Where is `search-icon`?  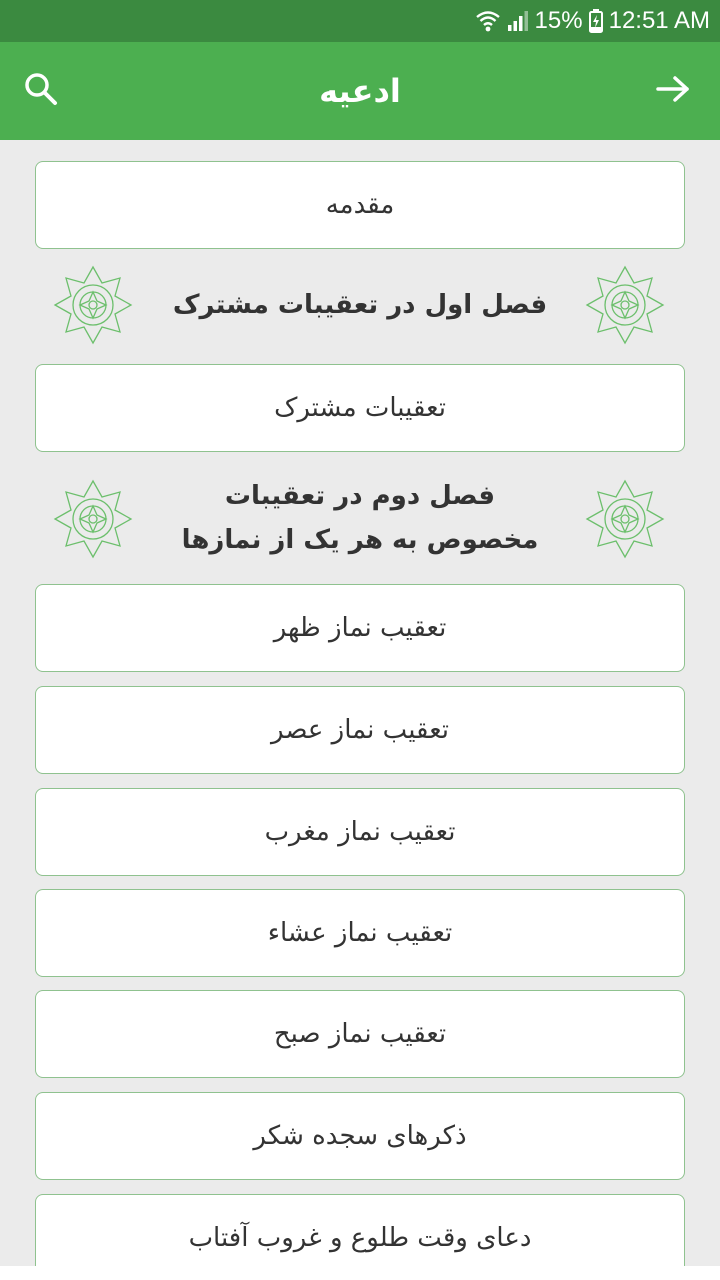 search-icon is located at coordinates (41, 91).